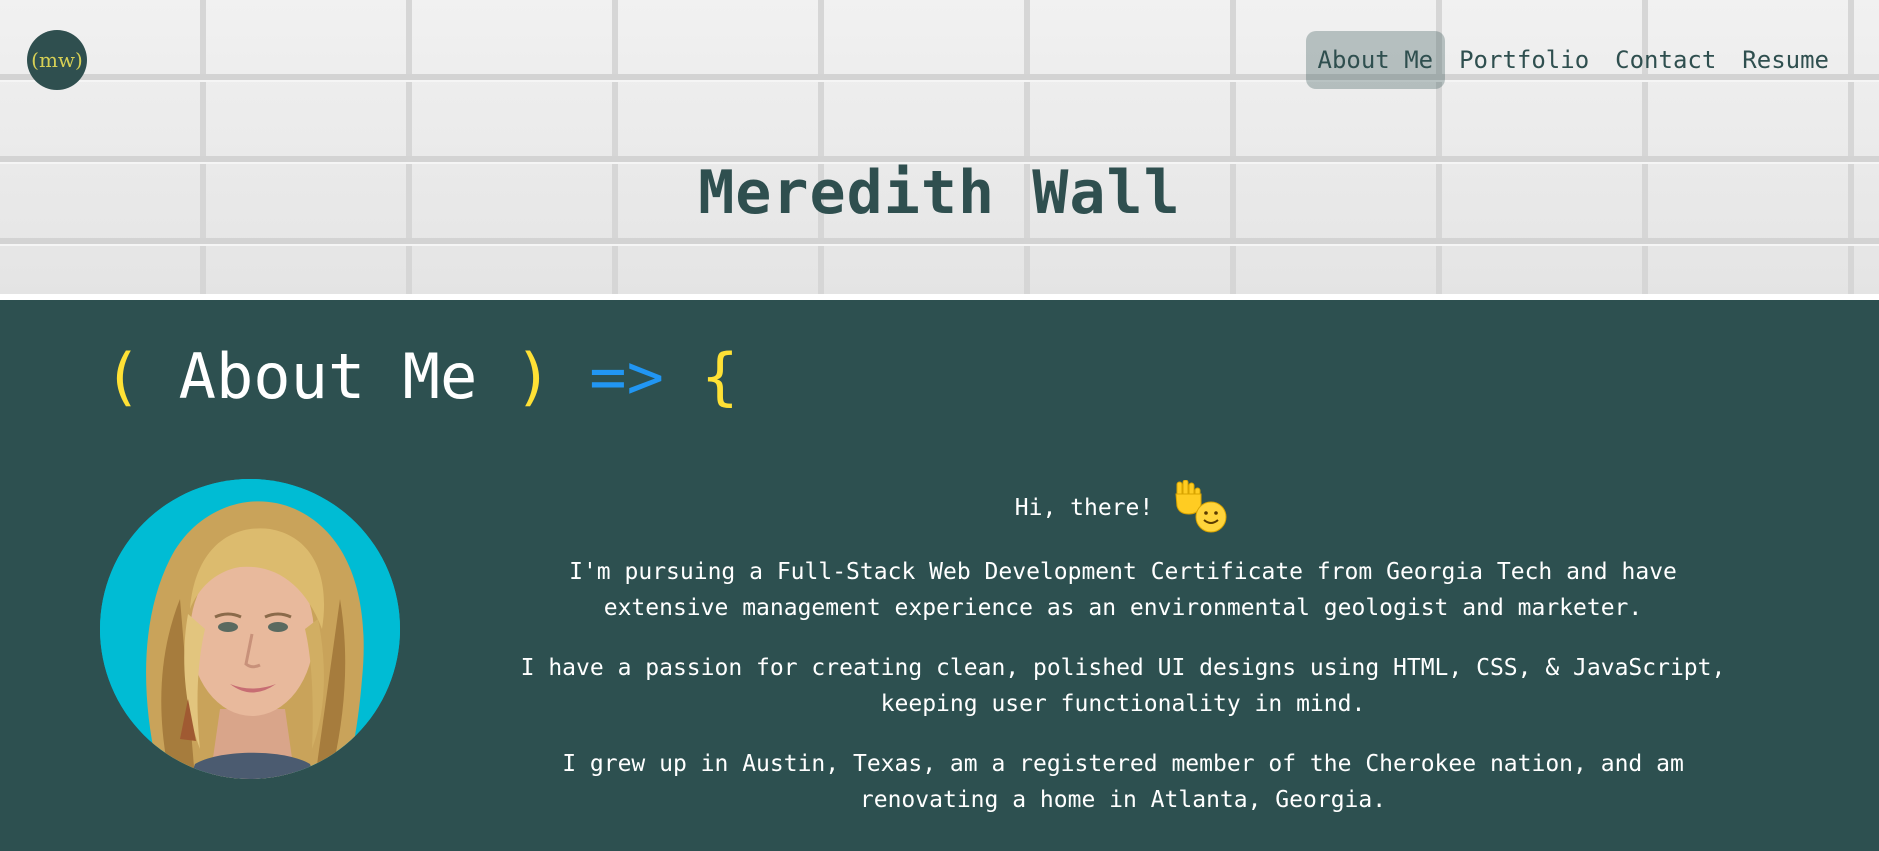  I want to click on main-nav: About Me Portfolio Contact Resume, so click(1573, 60).